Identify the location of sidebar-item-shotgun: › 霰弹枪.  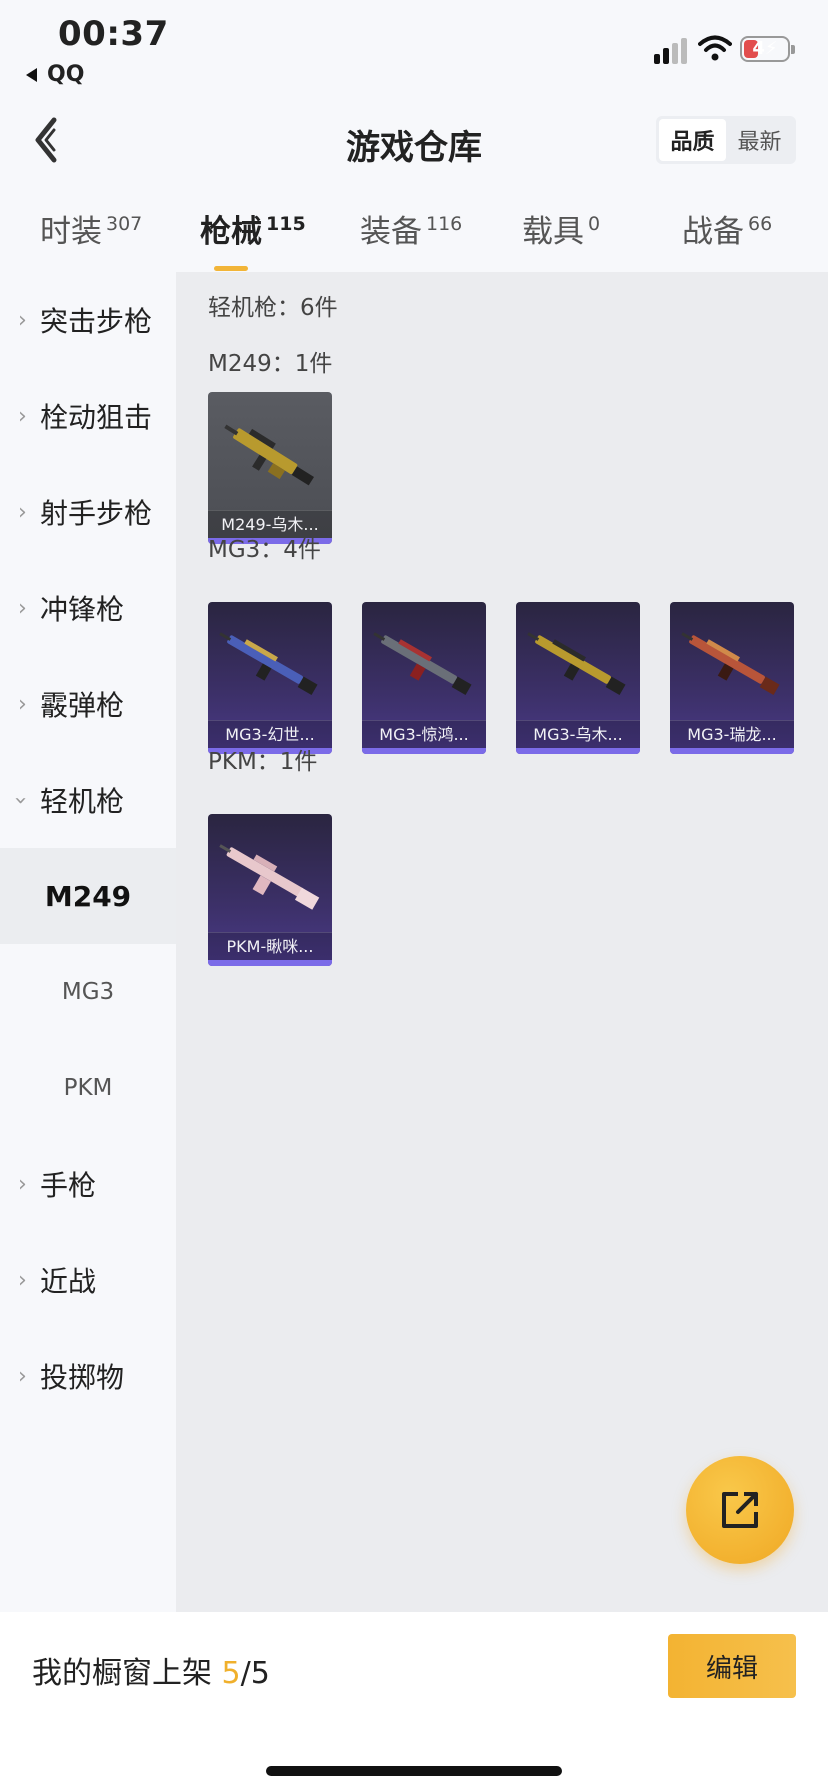
(88, 704).